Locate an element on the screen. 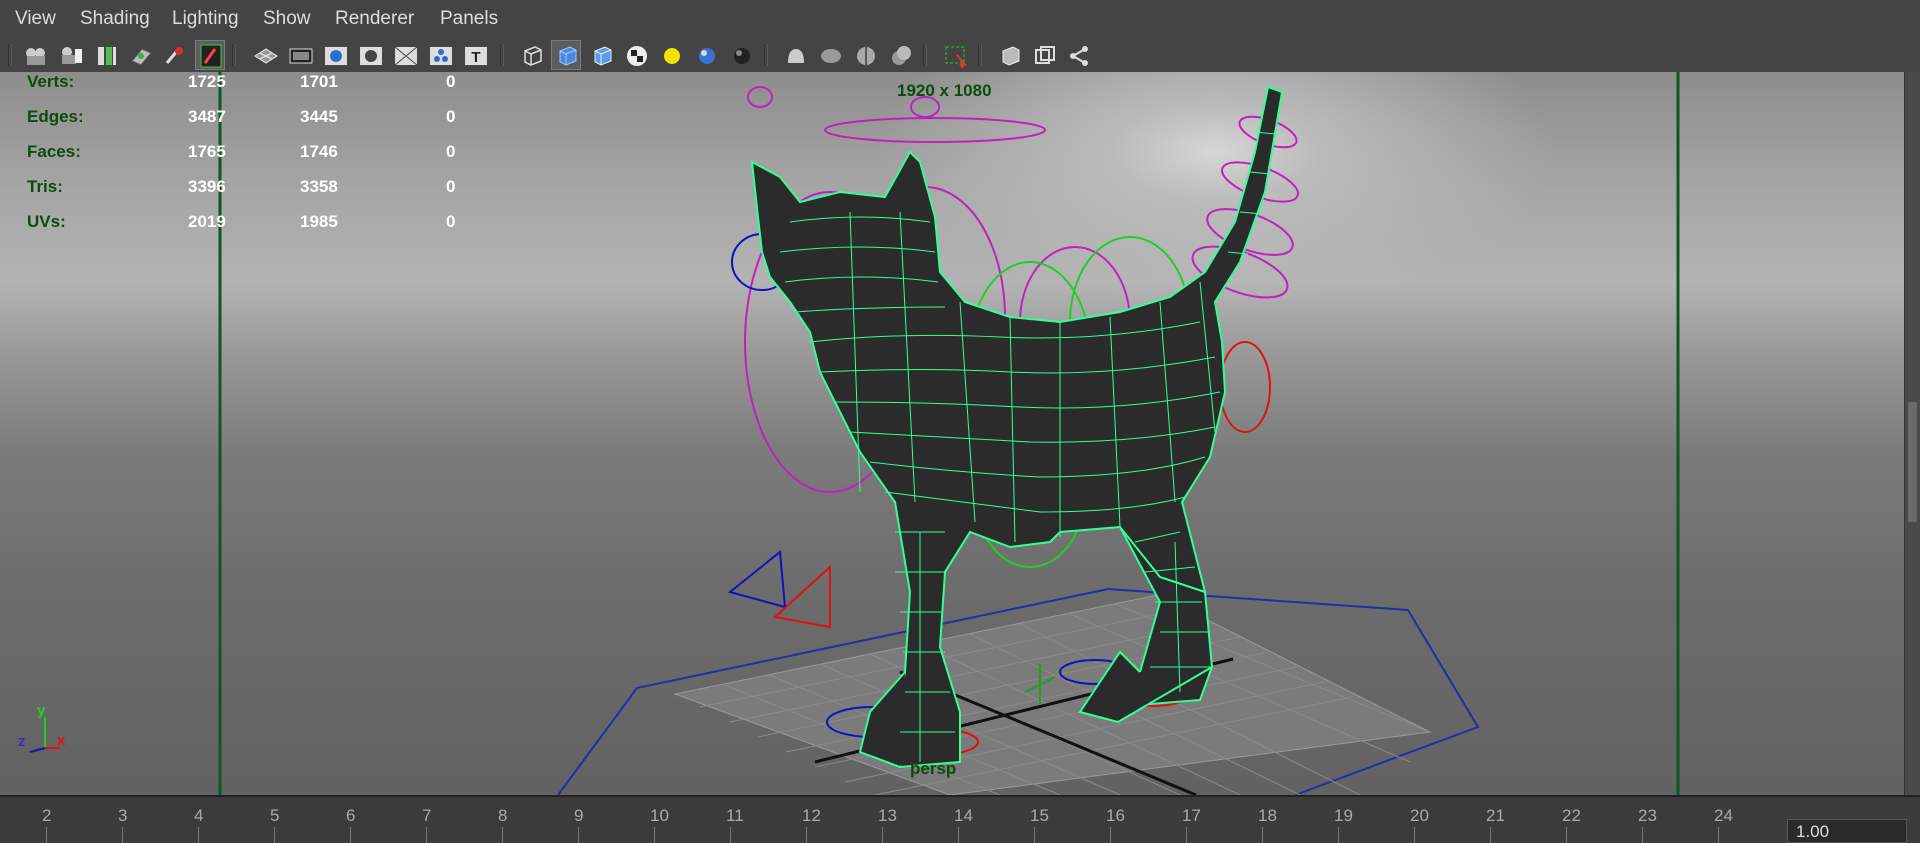 Image resolution: width=1920 pixels, height=843 pixels. isolate-select-icon is located at coordinates (900, 55).